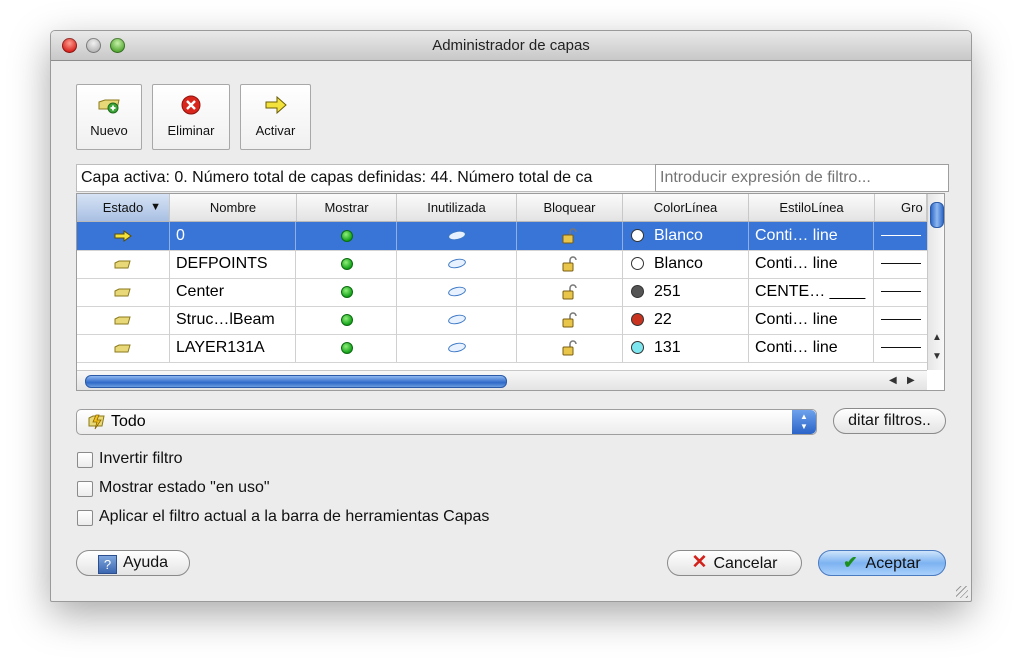 The height and width of the screenshot is (669, 1020). What do you see at coordinates (889, 421) in the screenshot?
I see `edit-filters-button: ditar filtros..` at bounding box center [889, 421].